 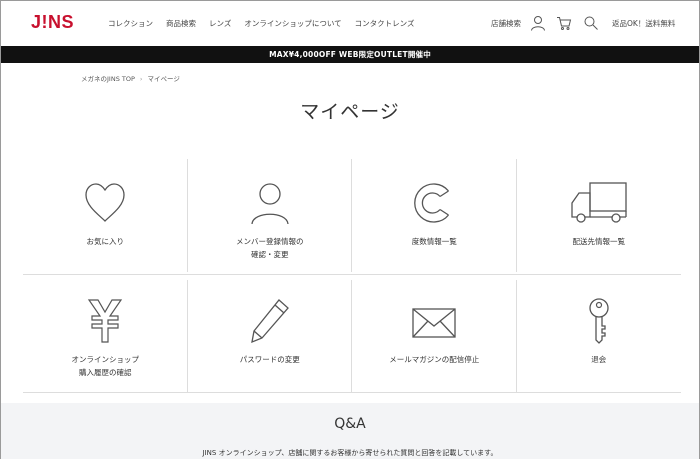 What do you see at coordinates (432, 203) in the screenshot?
I see `c-ring-icon` at bounding box center [432, 203].